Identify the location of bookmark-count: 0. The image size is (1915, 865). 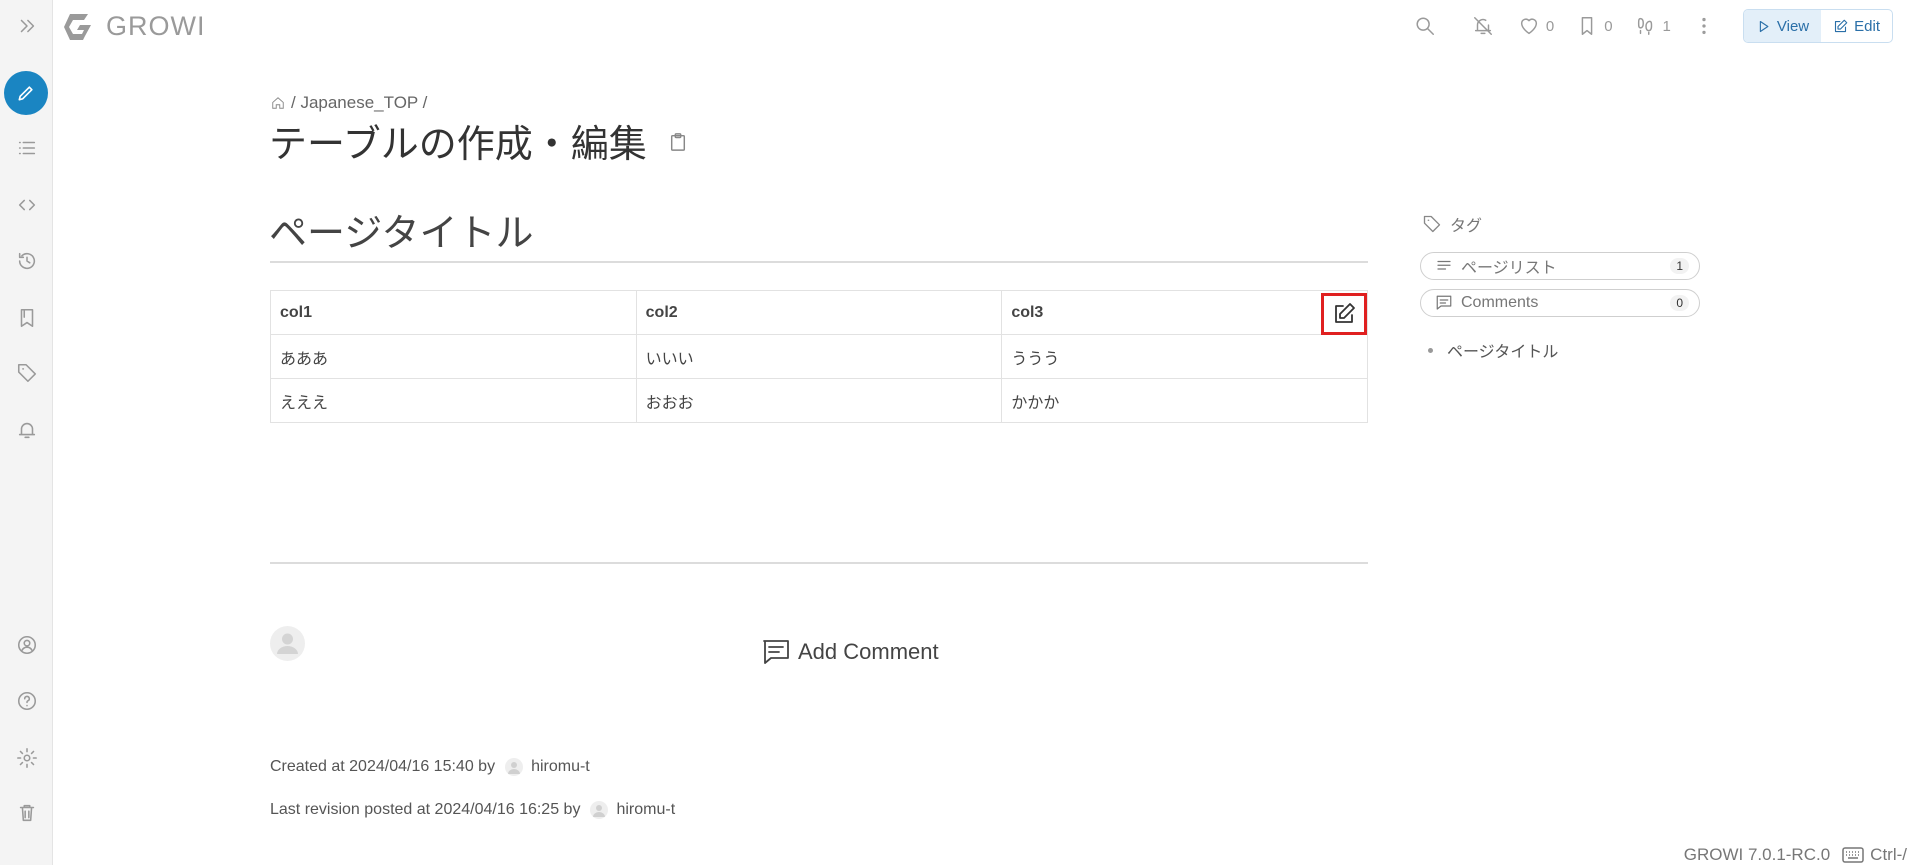
(1608, 26).